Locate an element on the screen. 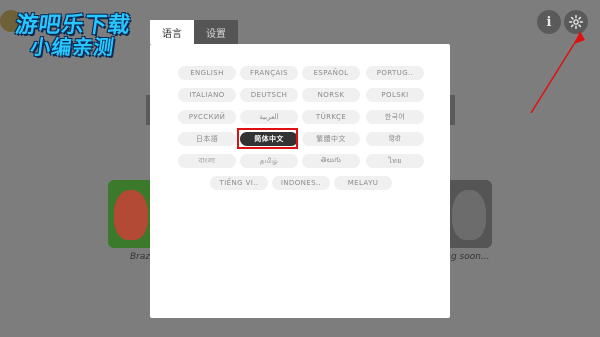 This screenshot has width=600, height=337. language-option-espanol: ESPAÑOL is located at coordinates (331, 73).